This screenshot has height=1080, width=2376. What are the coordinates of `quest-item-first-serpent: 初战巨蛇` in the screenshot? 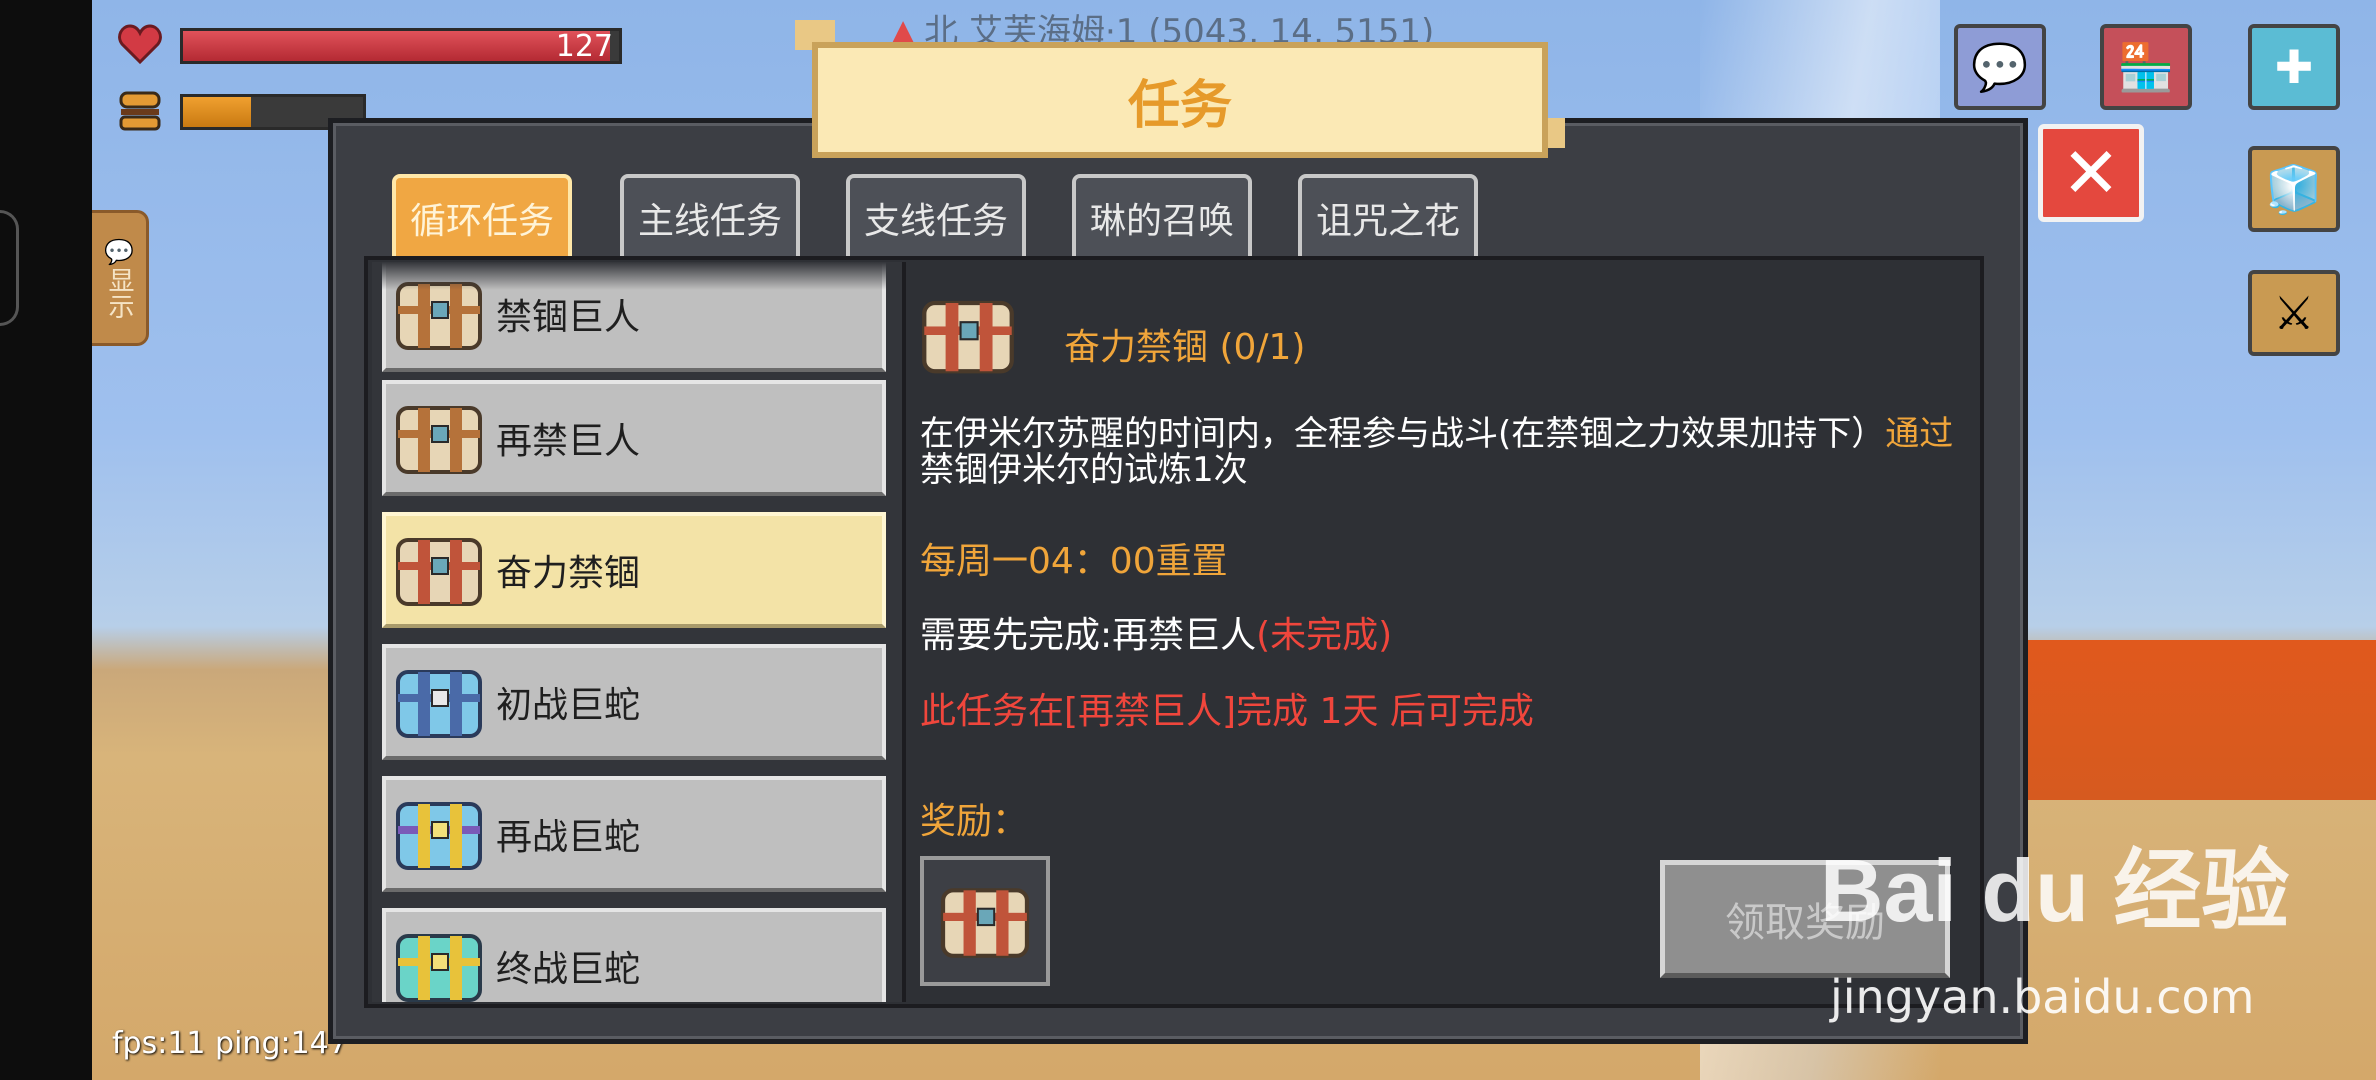 It's located at (634, 702).